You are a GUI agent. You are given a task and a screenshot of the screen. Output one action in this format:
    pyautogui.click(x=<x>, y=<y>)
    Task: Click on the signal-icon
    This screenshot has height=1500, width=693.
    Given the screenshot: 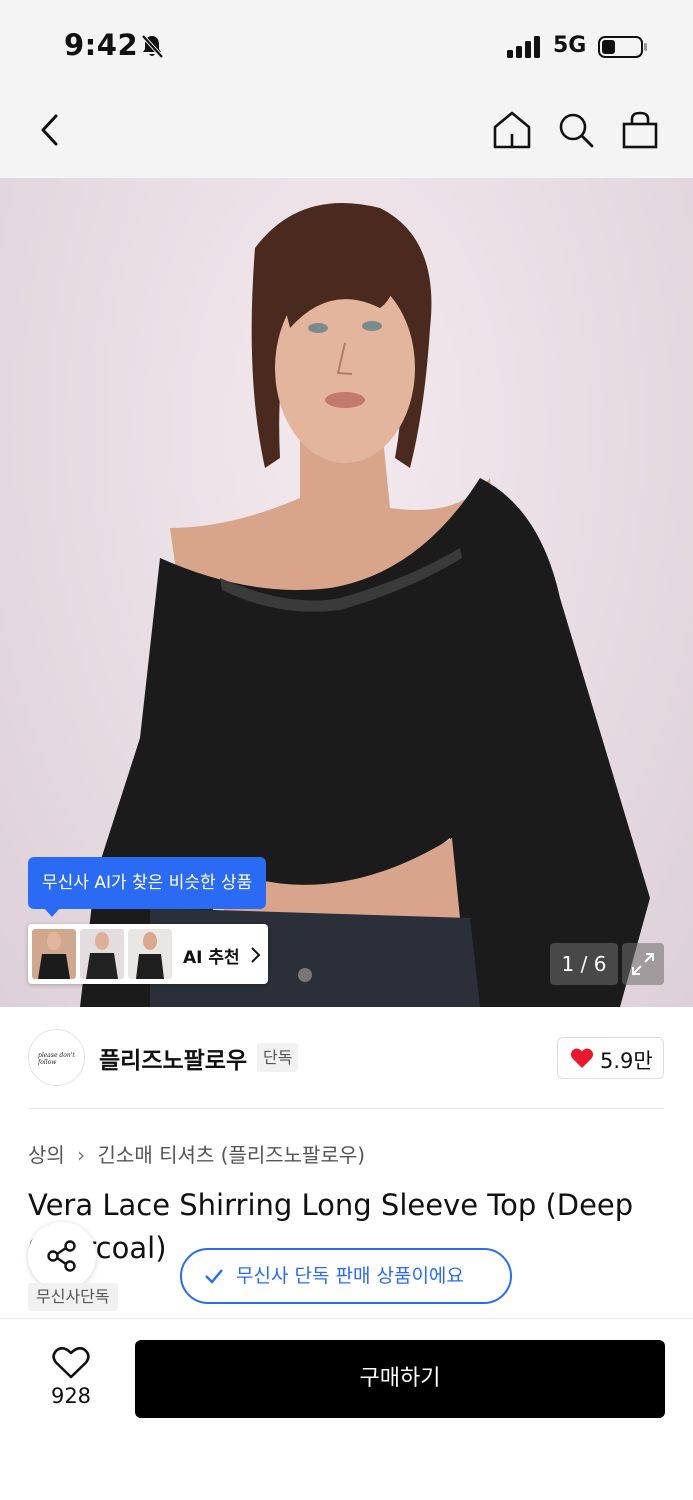 What is the action you would take?
    pyautogui.click(x=523, y=47)
    